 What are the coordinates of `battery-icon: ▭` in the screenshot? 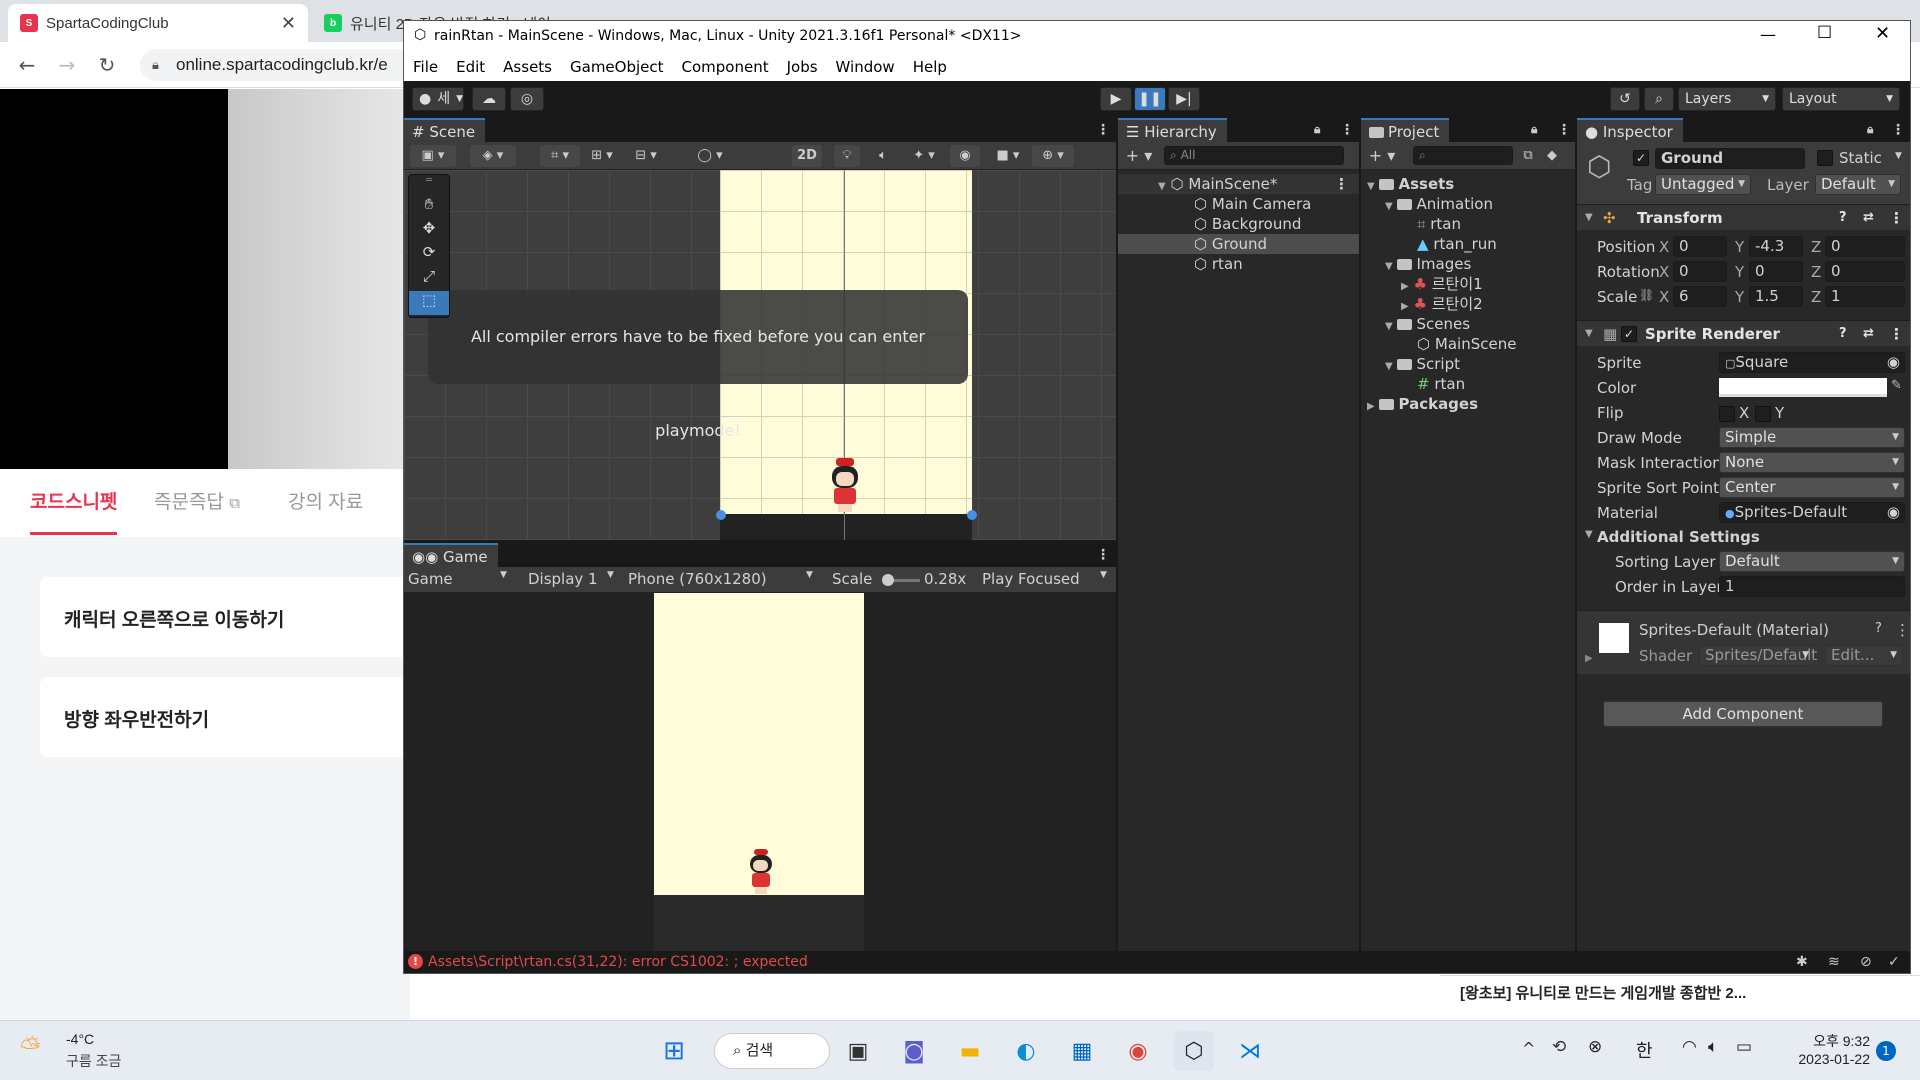 It's located at (1744, 1047).